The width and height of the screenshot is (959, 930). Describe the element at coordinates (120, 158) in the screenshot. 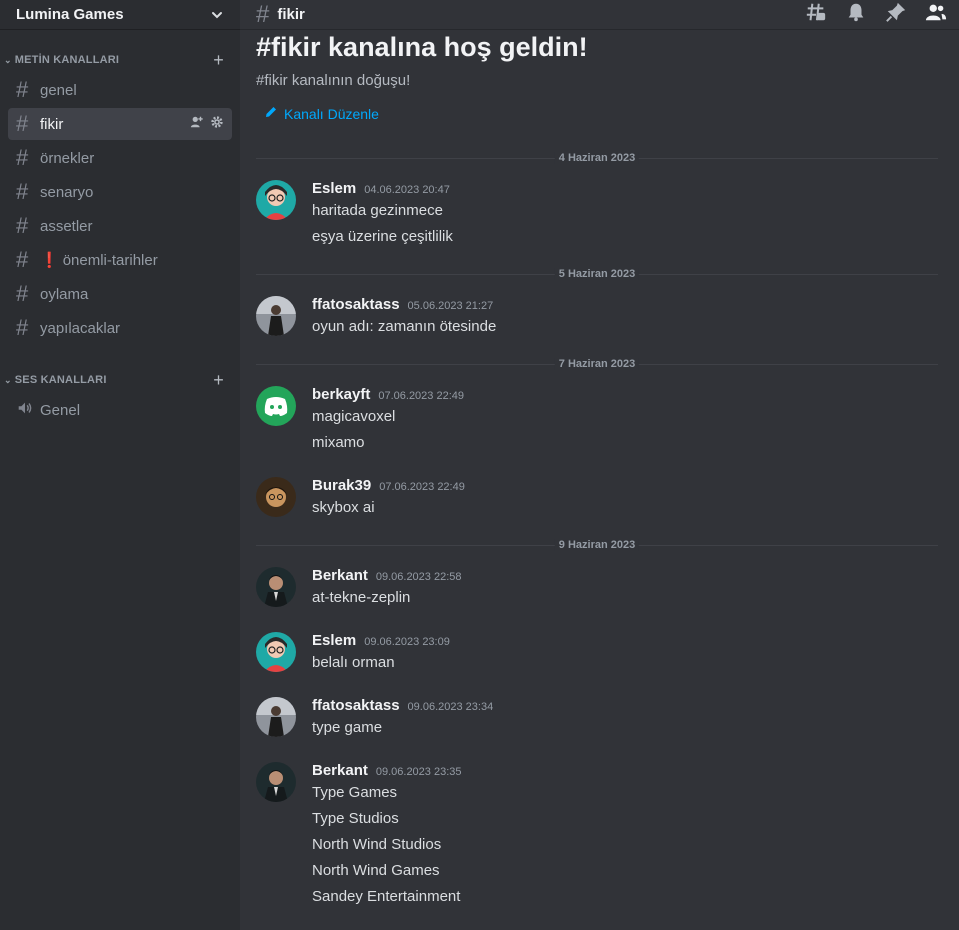

I see `channel-ornekler: # örnekler` at that location.